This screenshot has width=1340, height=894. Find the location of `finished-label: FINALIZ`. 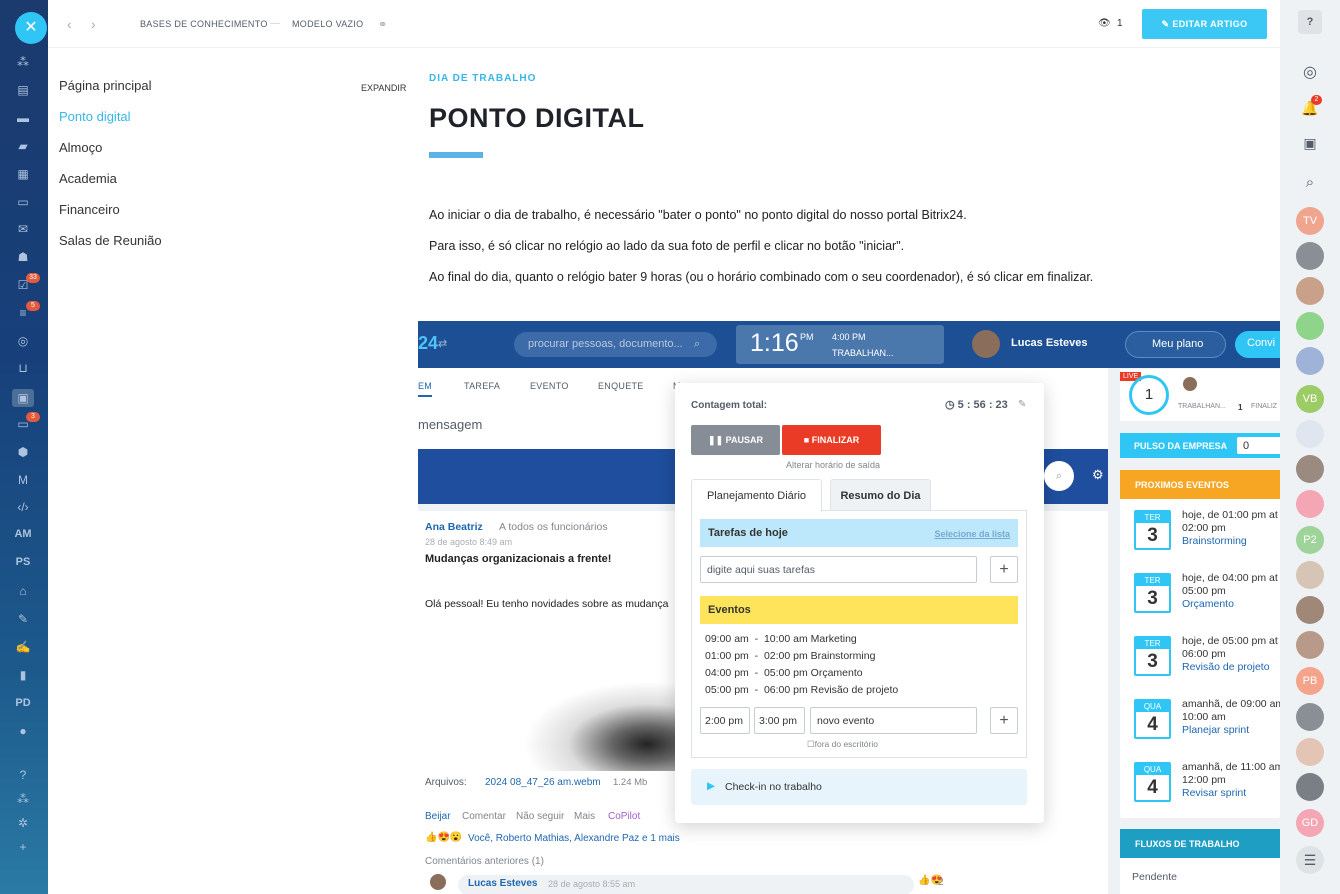

finished-label: FINALIZ is located at coordinates (1264, 406).